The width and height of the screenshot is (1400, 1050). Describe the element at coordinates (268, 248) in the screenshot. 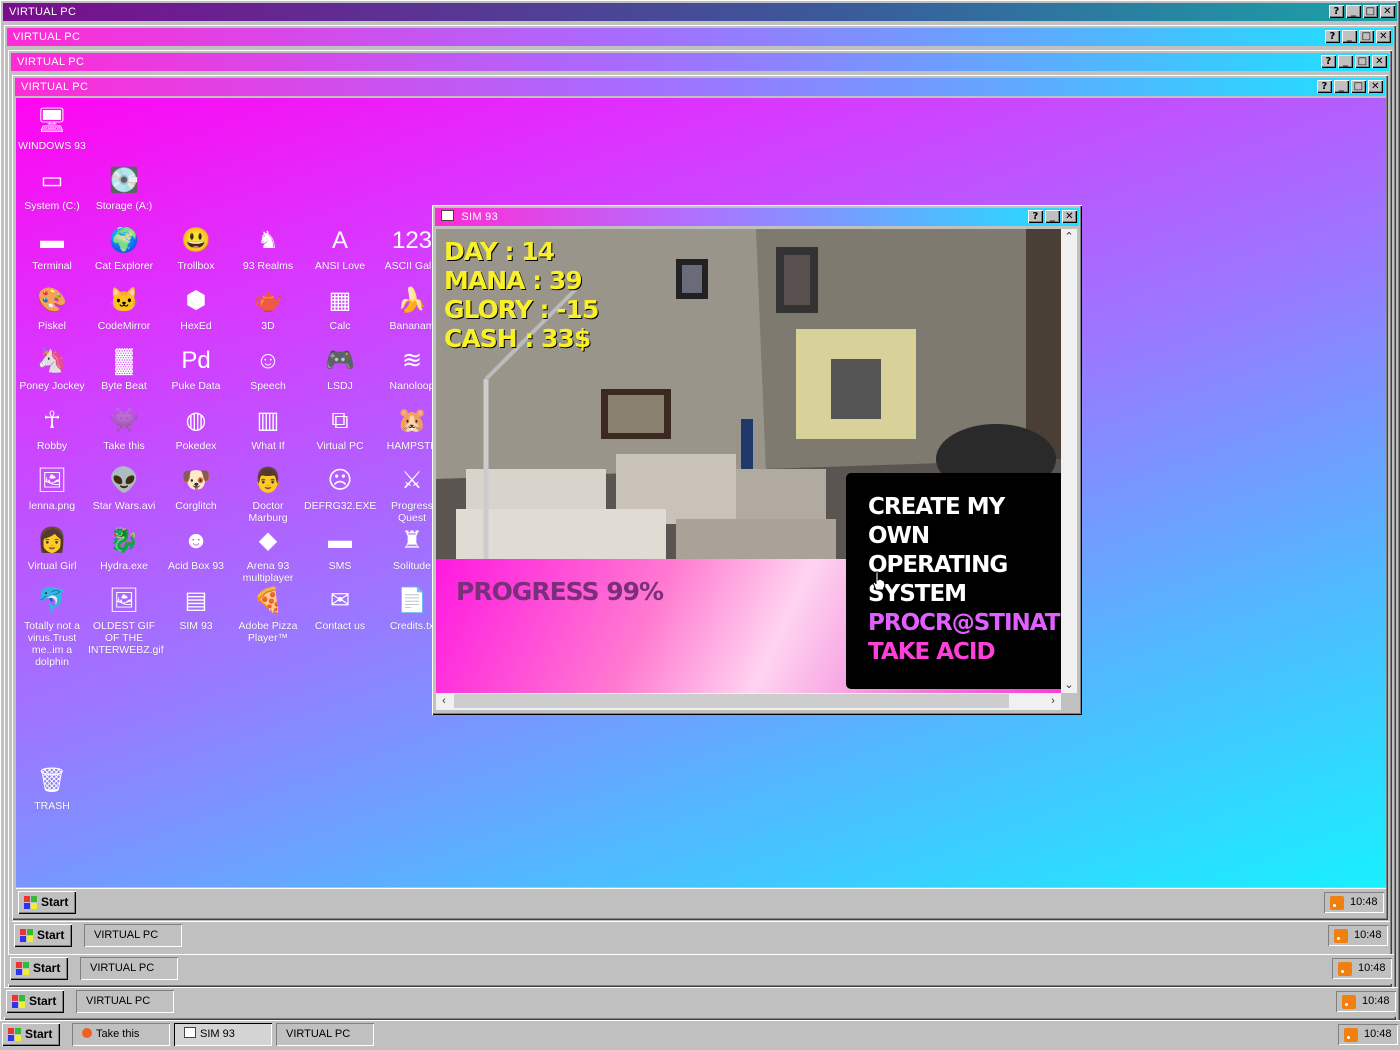

I see `desktop-icon: ♞ 93 Realms` at that location.